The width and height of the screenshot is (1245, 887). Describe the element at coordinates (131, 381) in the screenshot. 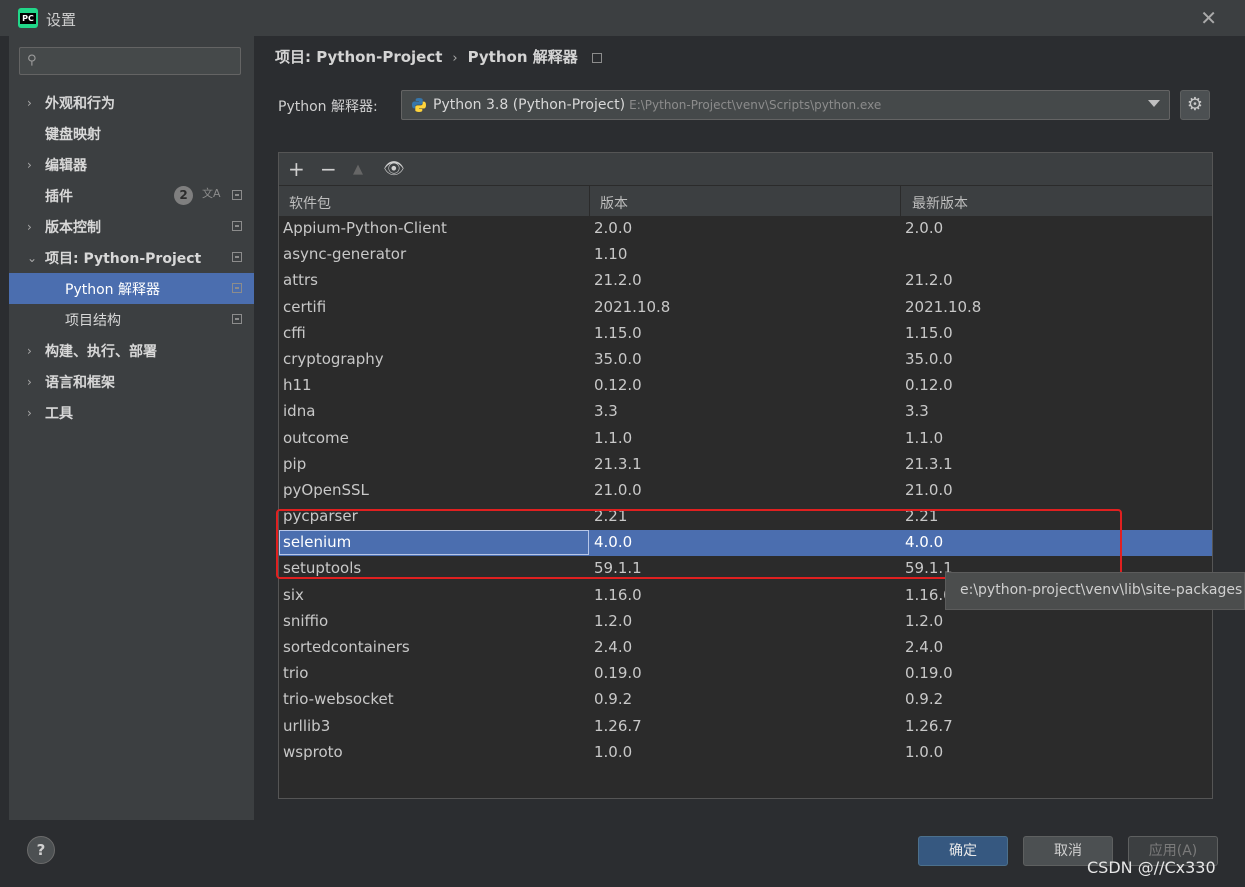

I see `sidebar-item: › 语言和框架` at that location.